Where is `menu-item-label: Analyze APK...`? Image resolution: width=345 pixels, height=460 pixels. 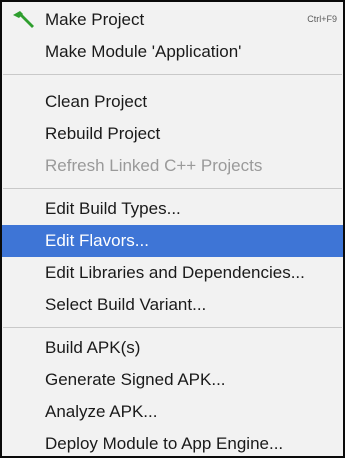
menu-item-label: Analyze APK... is located at coordinates (101, 411).